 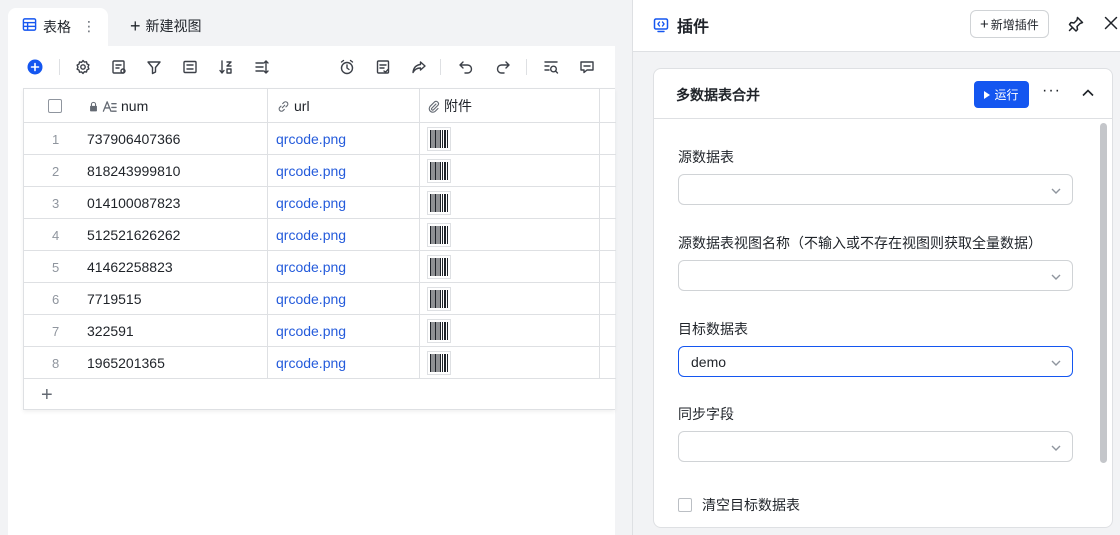 What do you see at coordinates (83, 67) in the screenshot?
I see `settings-icon` at bounding box center [83, 67].